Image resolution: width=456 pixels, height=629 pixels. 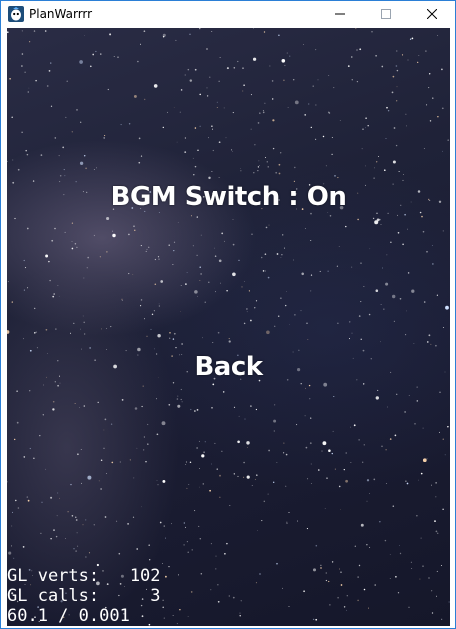 What do you see at coordinates (84, 576) in the screenshot?
I see `gl-verts-stat: GL verts: 102` at bounding box center [84, 576].